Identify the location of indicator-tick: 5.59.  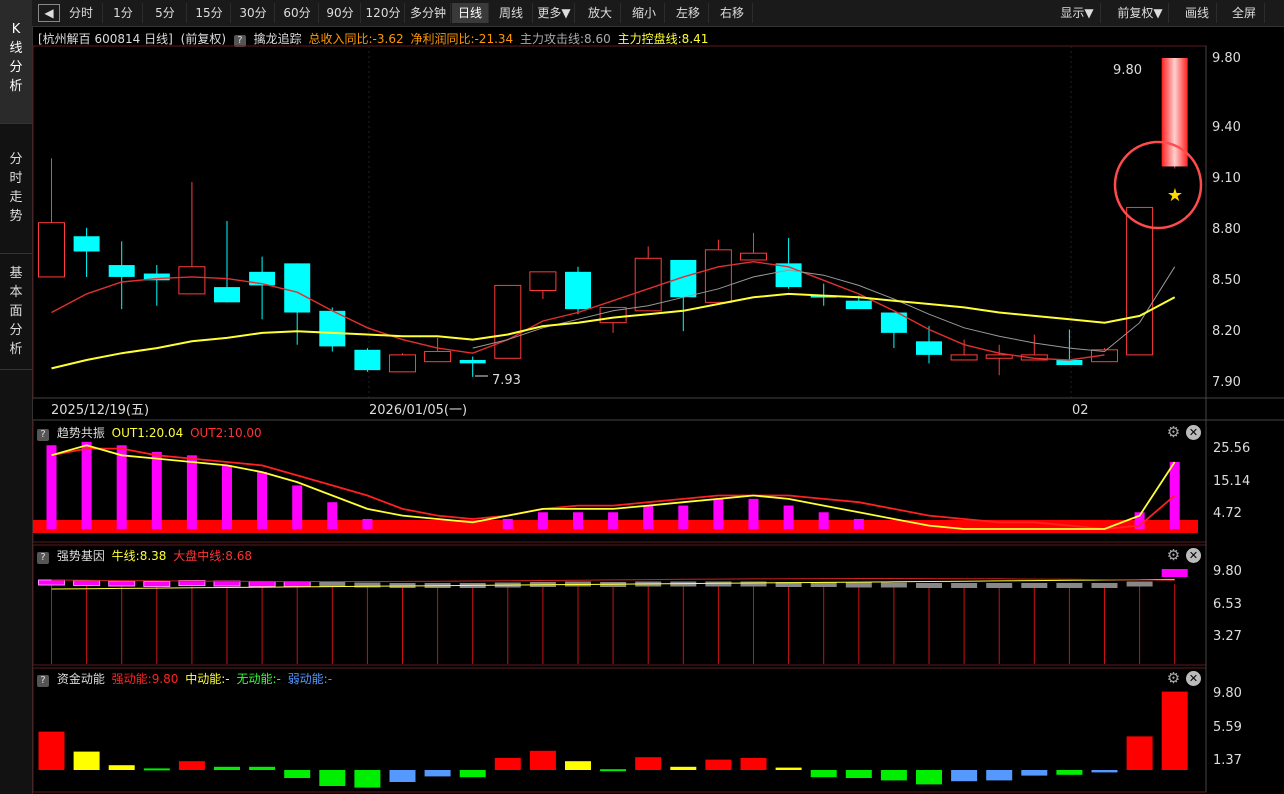
(1227, 727).